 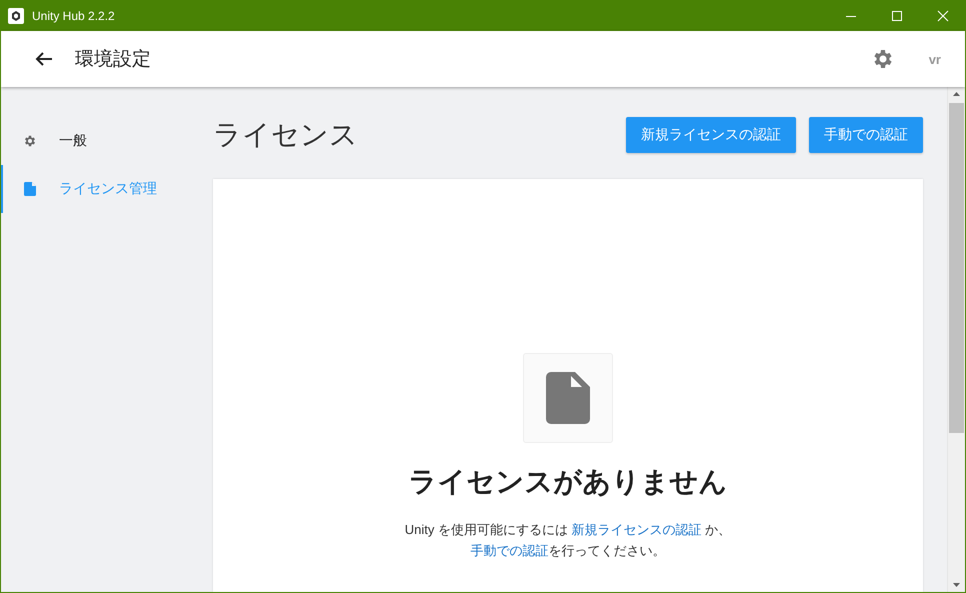 I want to click on page-header-title: 環境設定, so click(x=113, y=60).